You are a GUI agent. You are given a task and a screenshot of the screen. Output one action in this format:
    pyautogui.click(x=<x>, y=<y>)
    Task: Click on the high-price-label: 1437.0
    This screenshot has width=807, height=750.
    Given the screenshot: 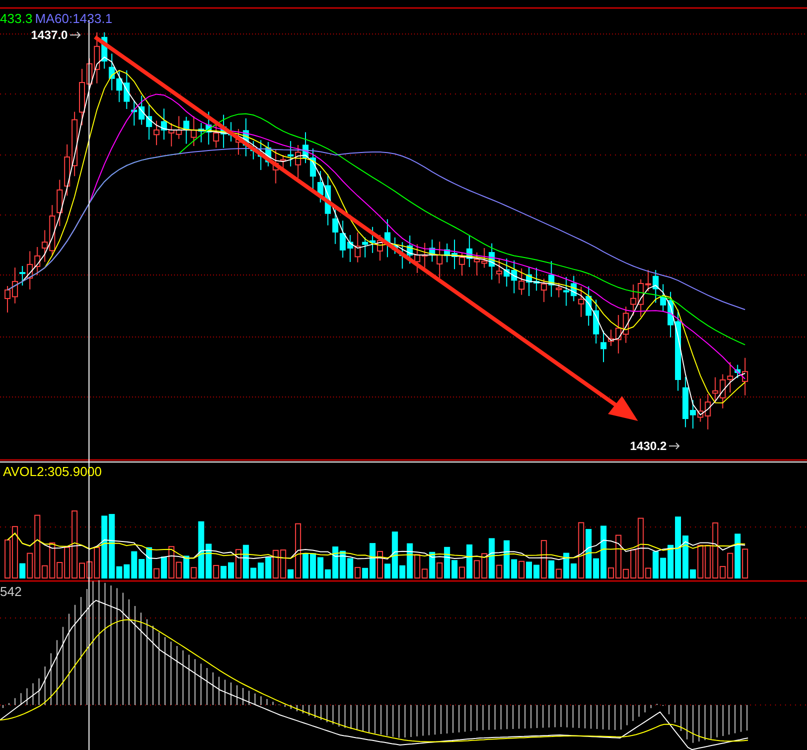 What is the action you would take?
    pyautogui.click(x=49, y=35)
    